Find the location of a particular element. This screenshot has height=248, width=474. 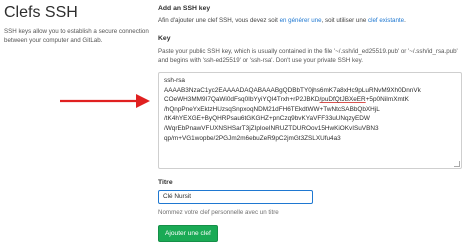

add-key-title: Add an SSH key is located at coordinates (184, 8).